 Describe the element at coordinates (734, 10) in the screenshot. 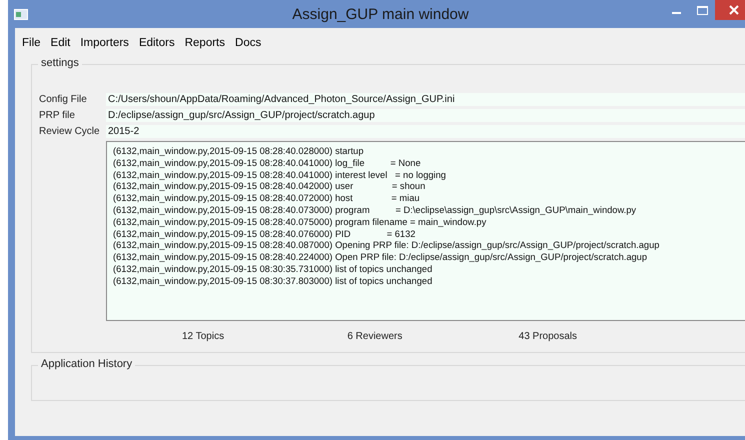

I see `close-icon` at that location.